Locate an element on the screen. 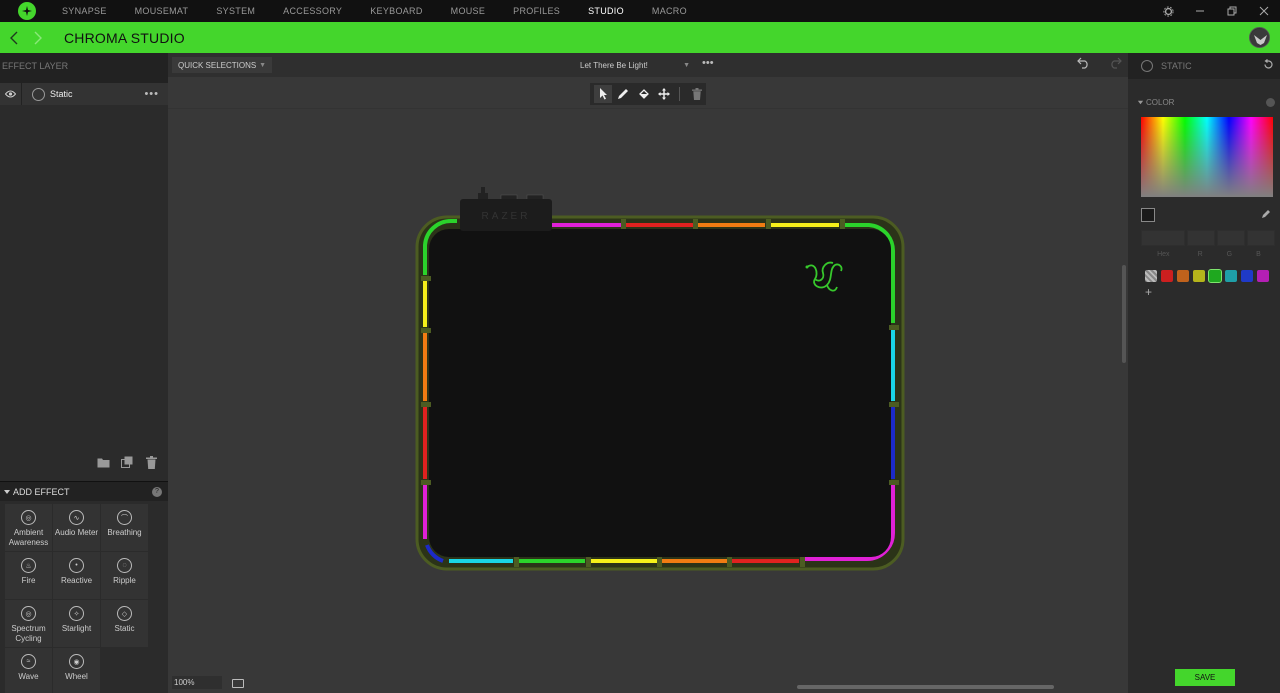  delete-layer-icon is located at coordinates (151, 462).